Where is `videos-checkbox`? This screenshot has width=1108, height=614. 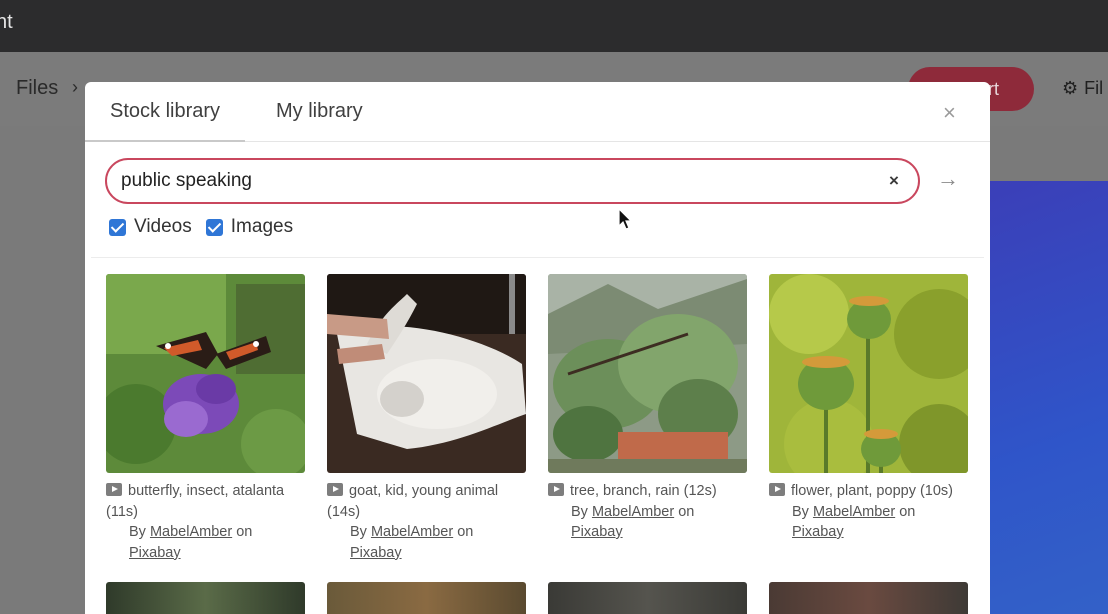
videos-checkbox is located at coordinates (117, 227).